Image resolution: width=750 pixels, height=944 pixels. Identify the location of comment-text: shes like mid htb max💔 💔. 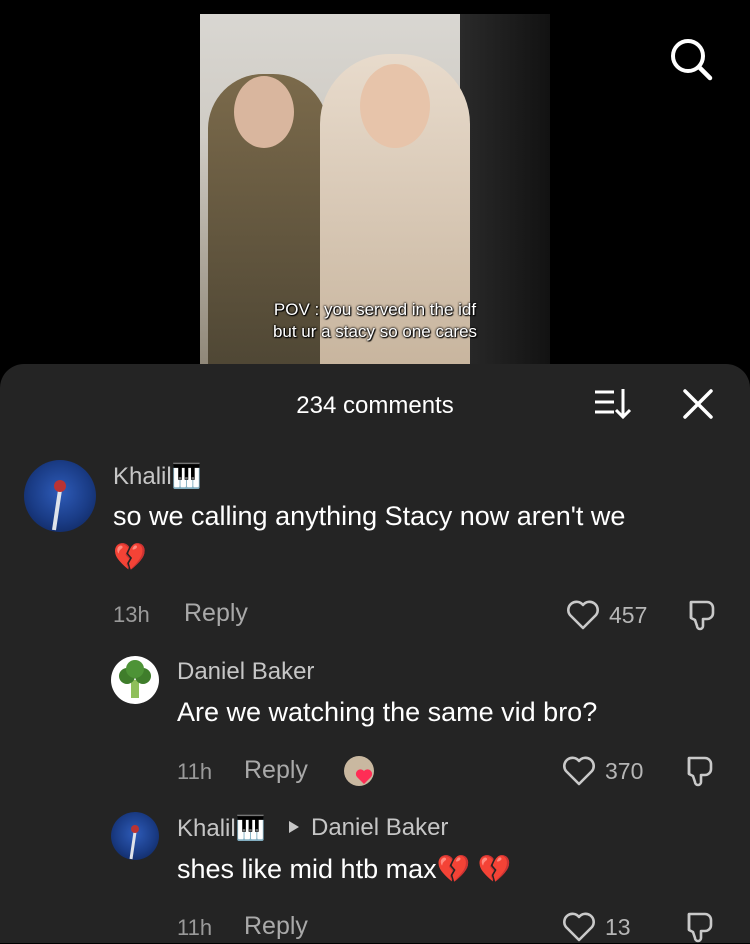
(344, 869).